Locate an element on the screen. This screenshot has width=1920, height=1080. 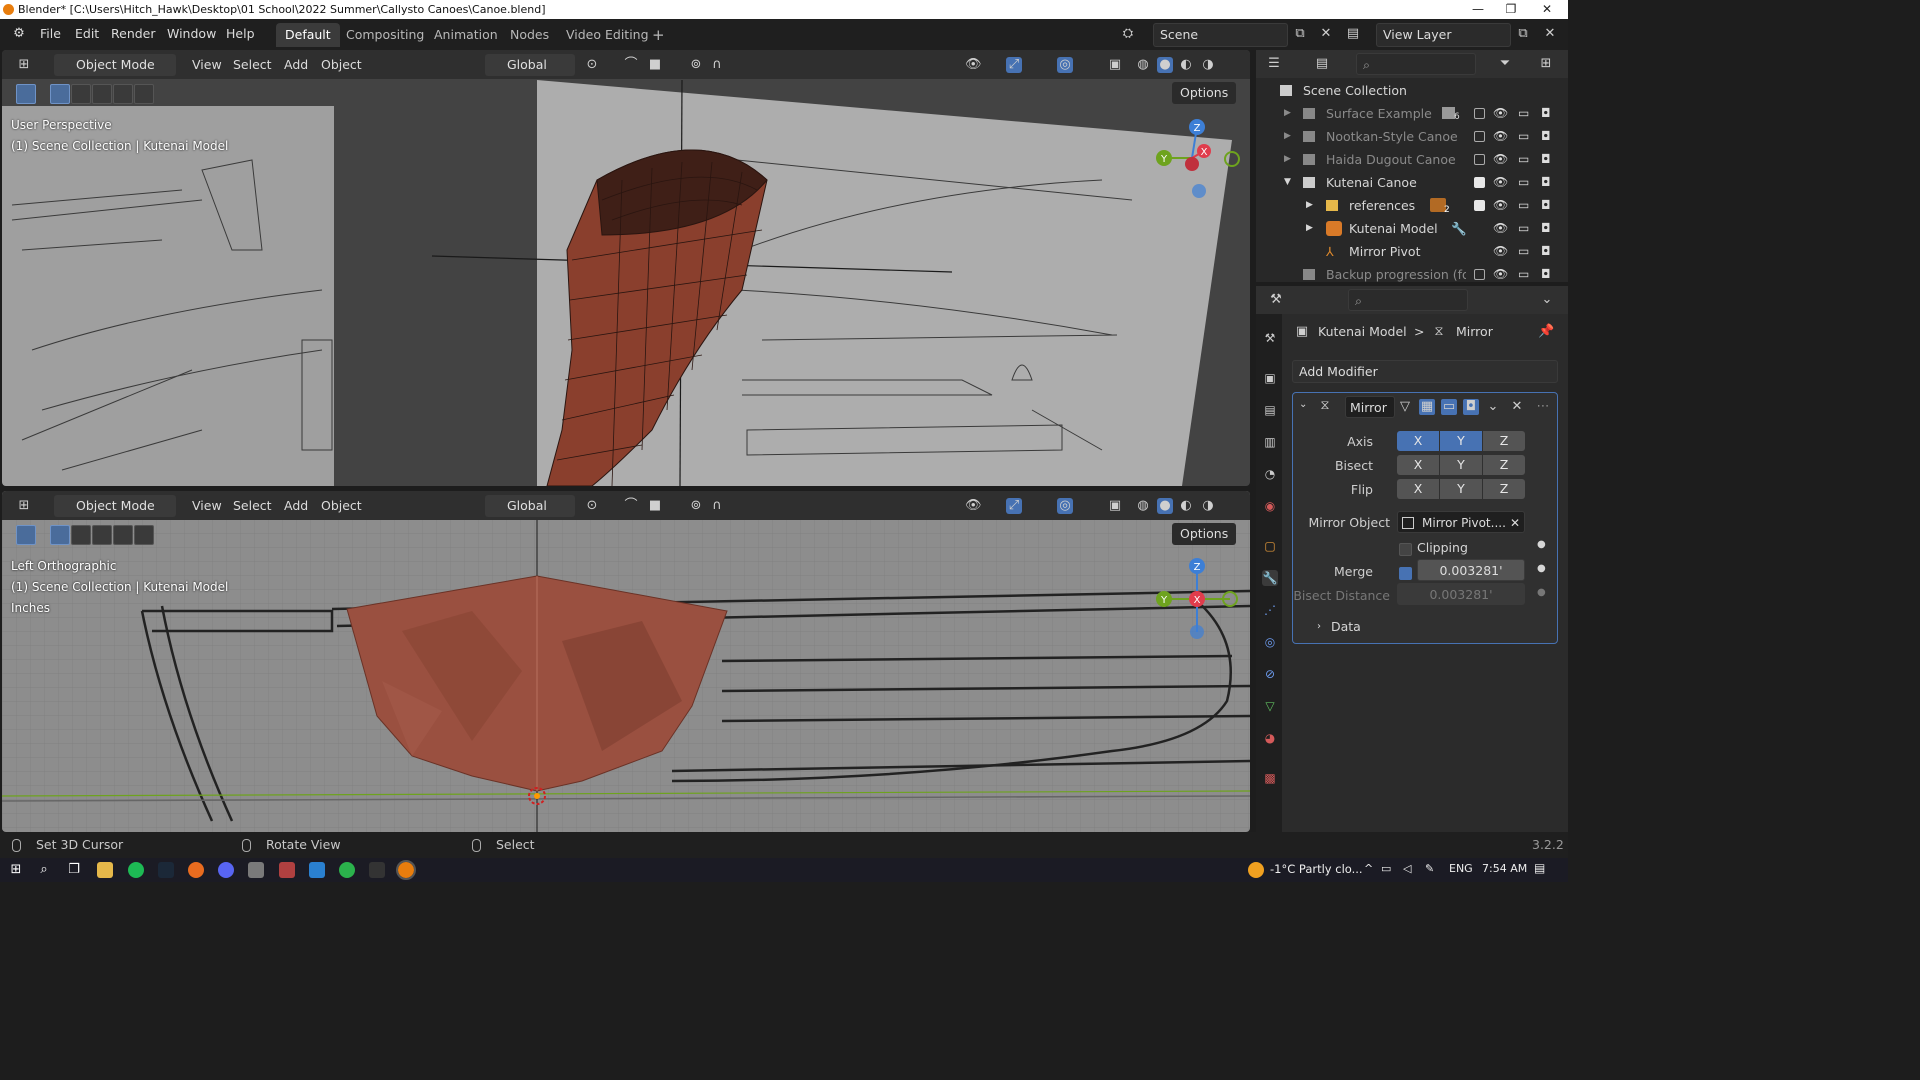
output-tab-icon: ▤ is located at coordinates (1270, 410).